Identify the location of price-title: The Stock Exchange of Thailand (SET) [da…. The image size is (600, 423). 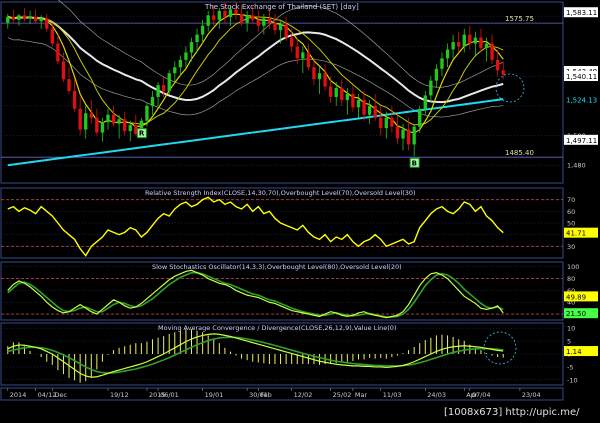
(281, 7).